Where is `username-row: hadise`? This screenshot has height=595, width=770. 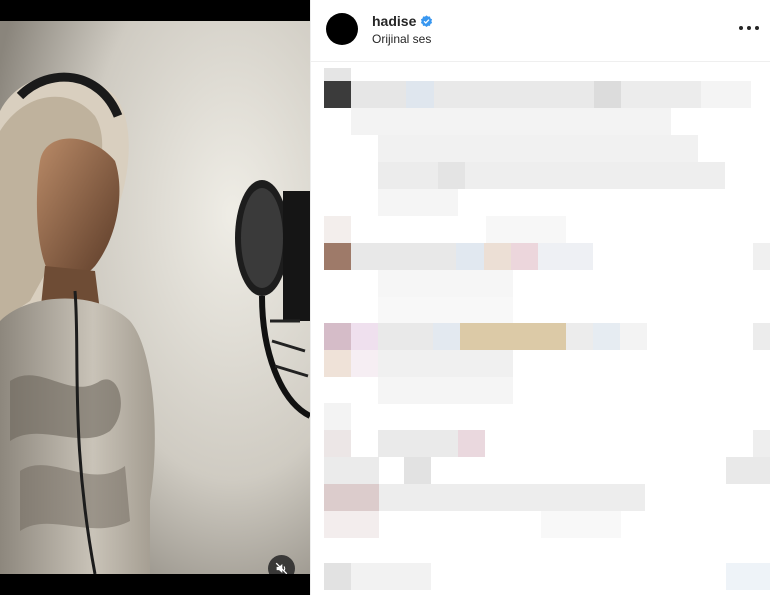
username-row: hadise is located at coordinates (402, 21).